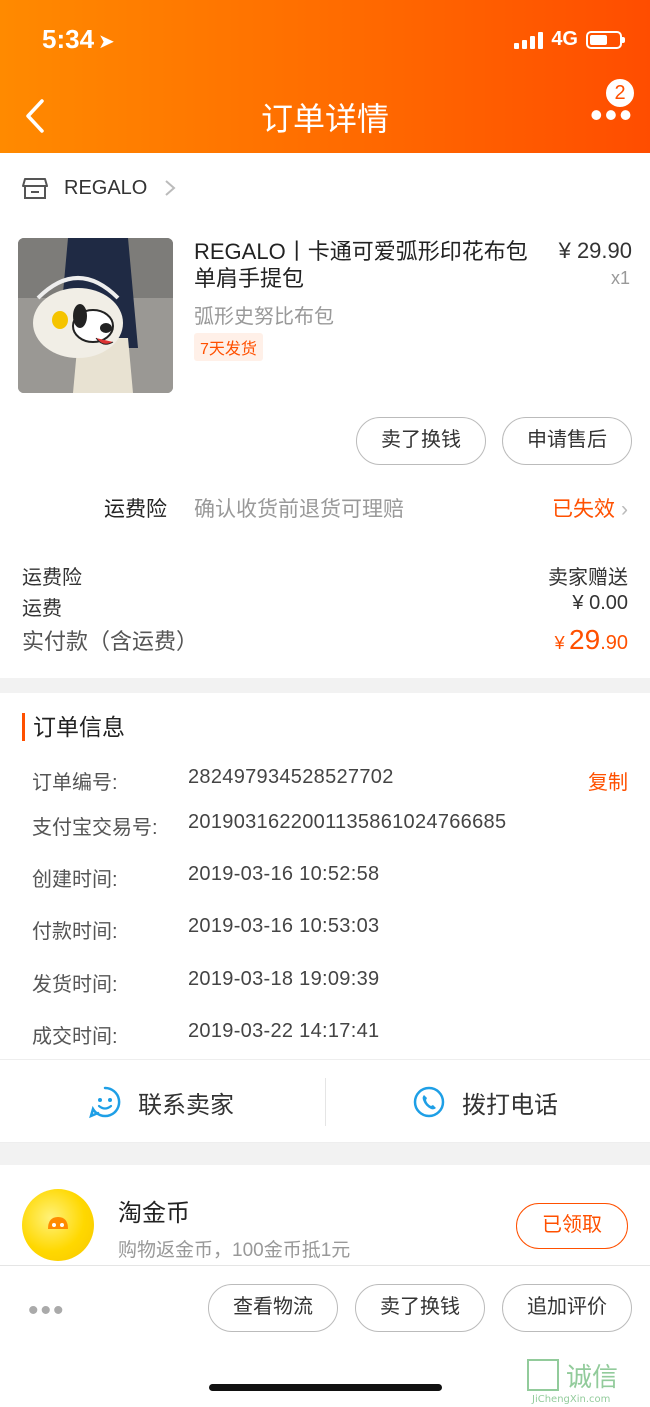 The image size is (650, 1407). I want to click on coin-icon, so click(58, 1225).